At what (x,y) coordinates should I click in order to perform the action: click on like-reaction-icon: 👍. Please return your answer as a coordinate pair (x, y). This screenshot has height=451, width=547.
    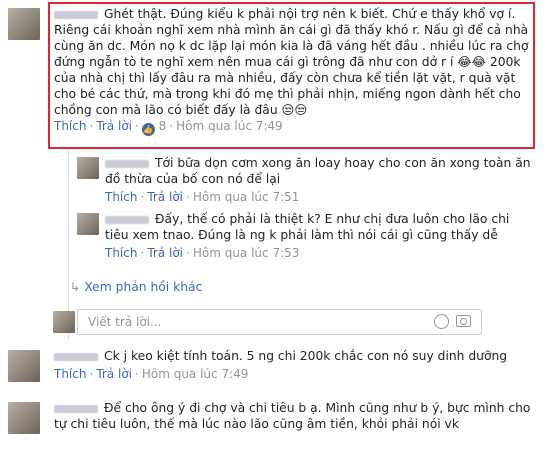
    Looking at the image, I should click on (148, 129).